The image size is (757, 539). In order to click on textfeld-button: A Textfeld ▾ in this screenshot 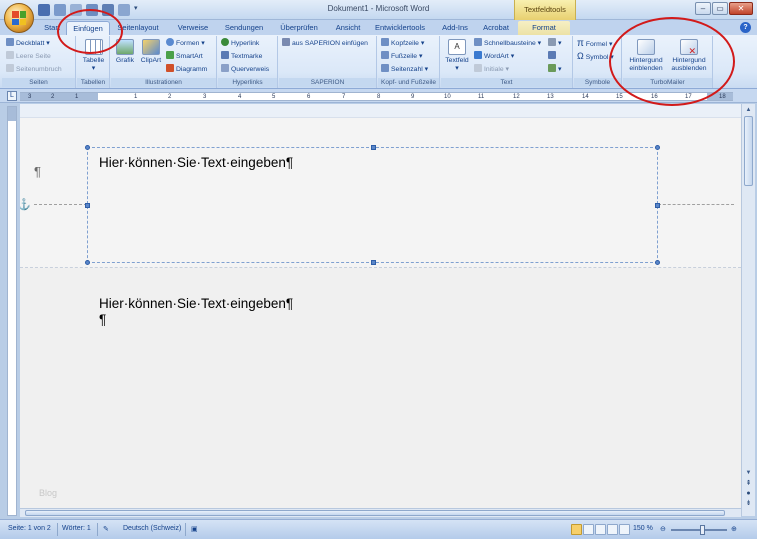, I will do `click(457, 55)`.